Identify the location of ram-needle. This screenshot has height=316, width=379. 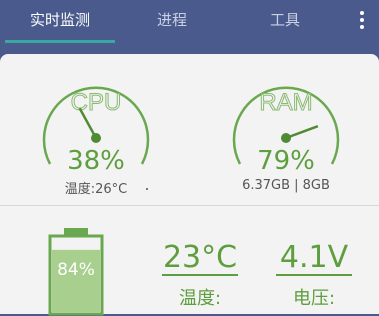
(300, 133).